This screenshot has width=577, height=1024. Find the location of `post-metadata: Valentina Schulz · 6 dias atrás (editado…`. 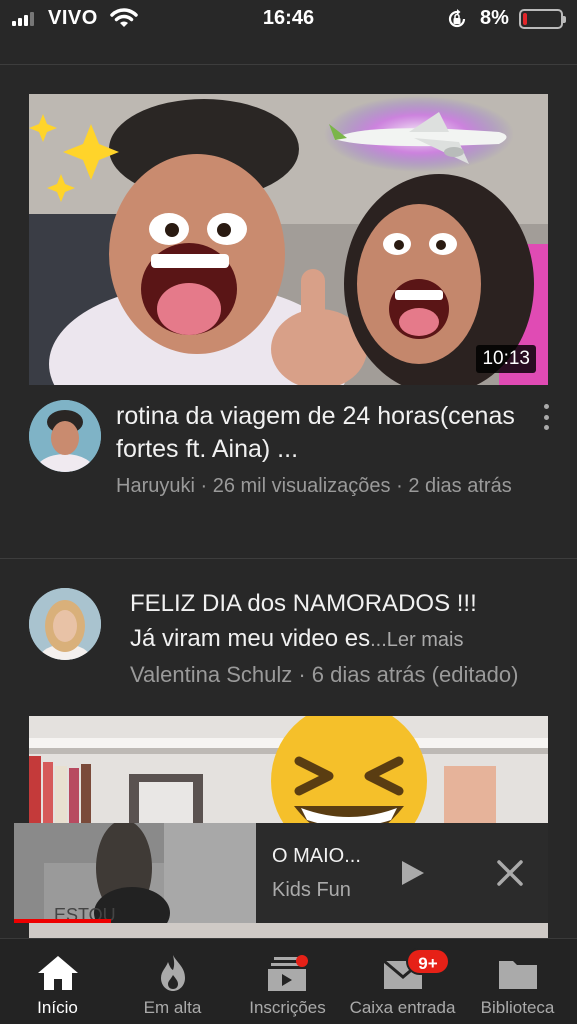

post-metadata: Valentina Schulz · 6 dias atrás (editado… is located at coordinates (324, 674).